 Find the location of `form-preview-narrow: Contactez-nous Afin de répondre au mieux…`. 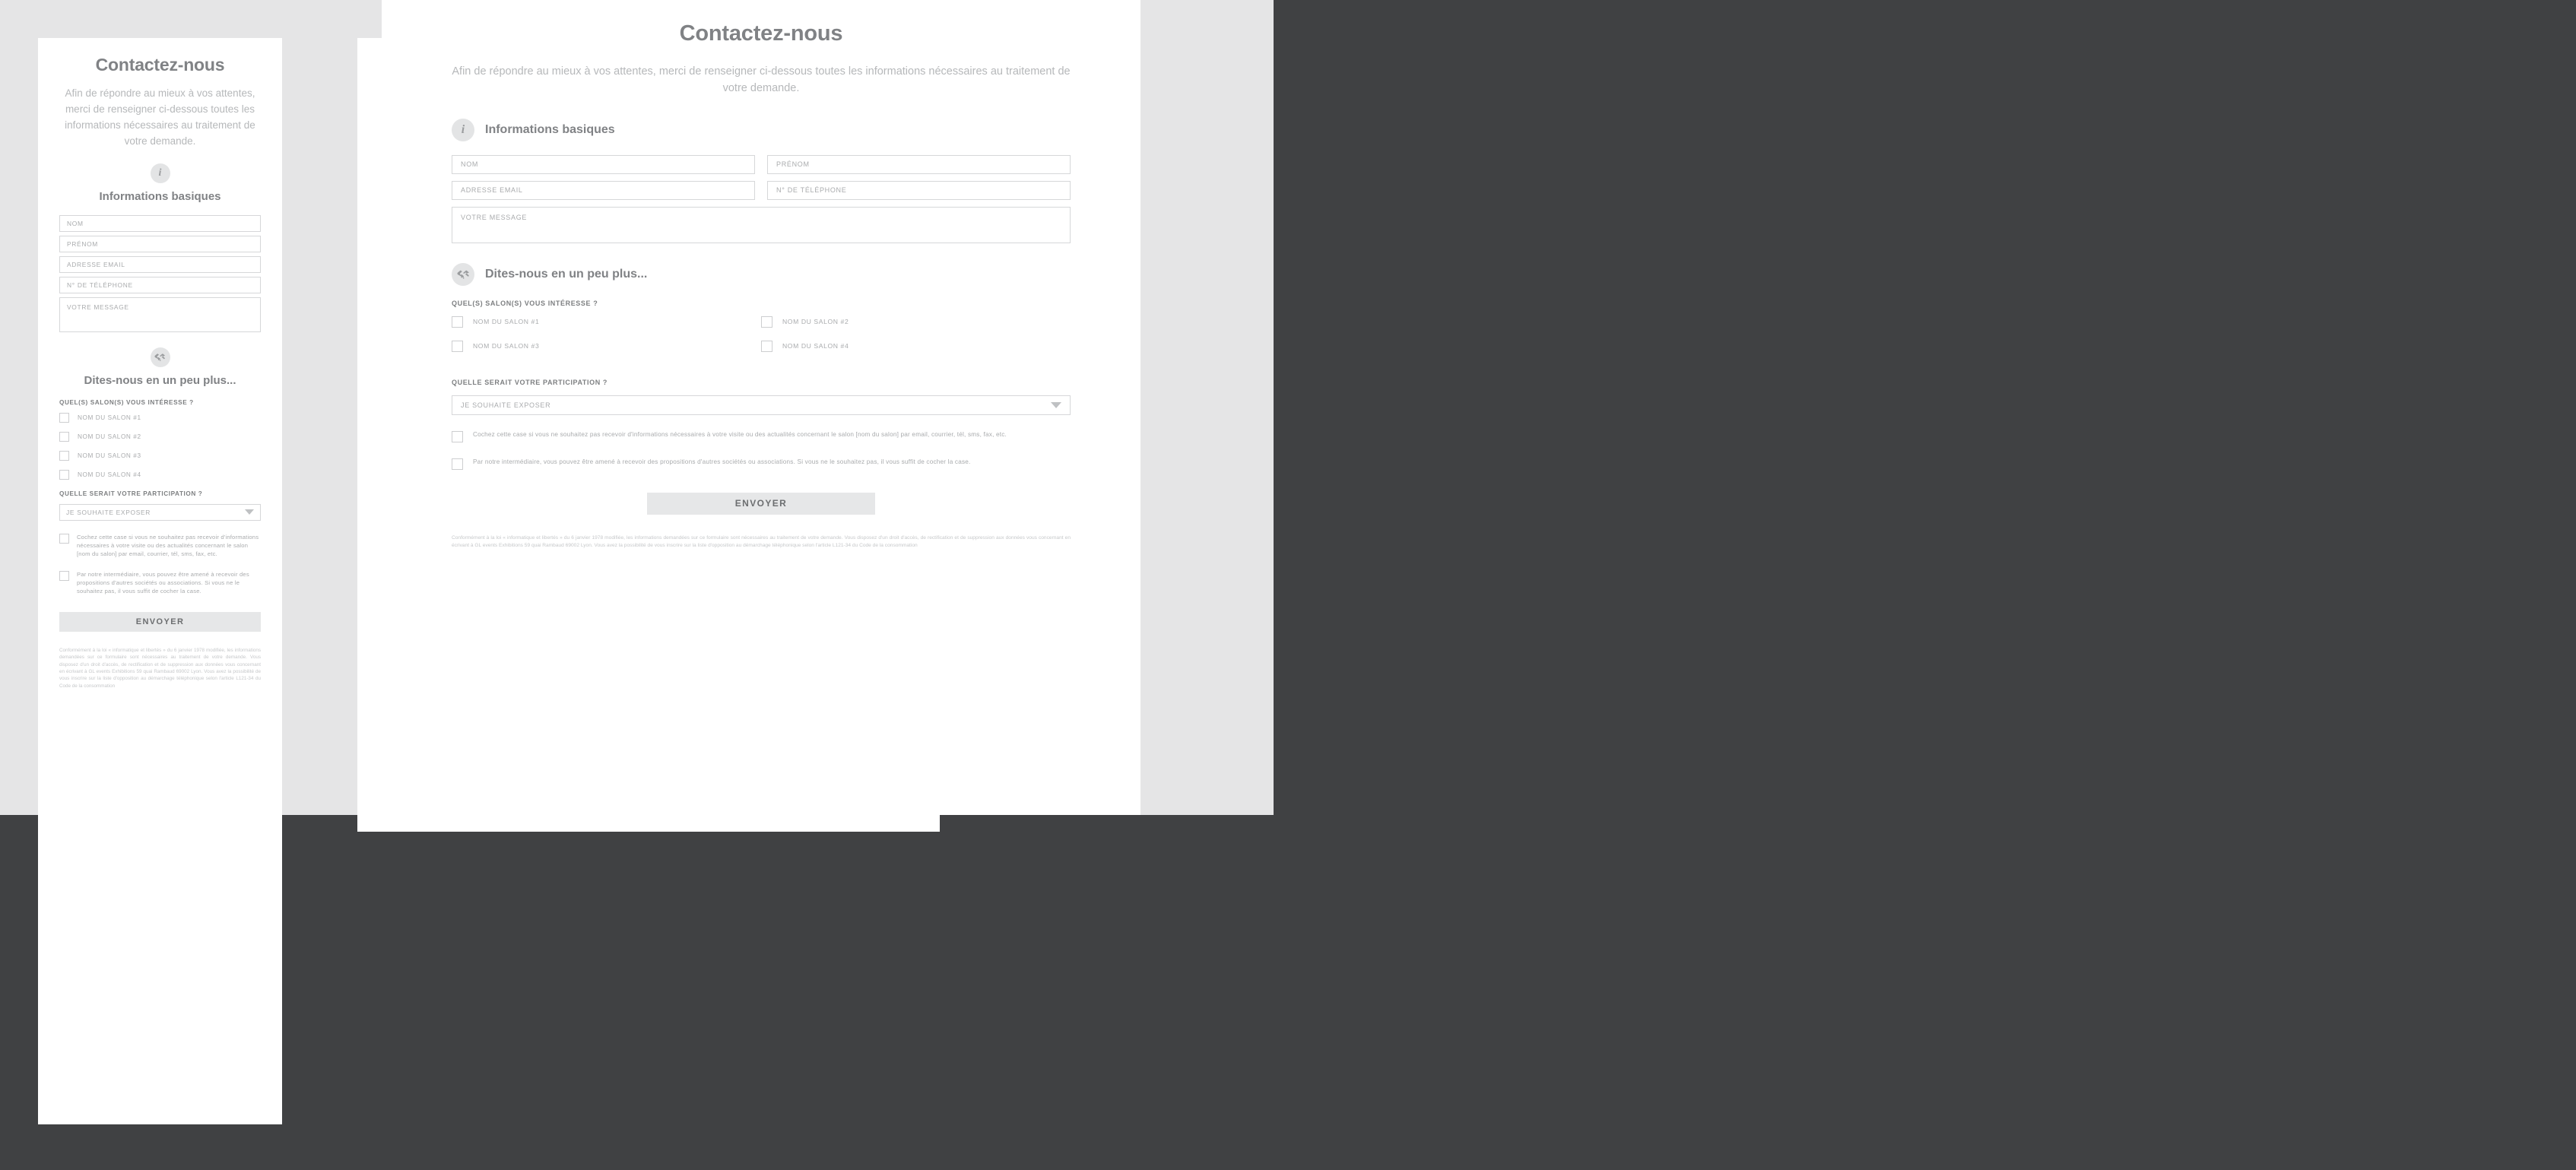

form-preview-narrow: Contactez-nous Afin de répondre au mieux… is located at coordinates (160, 581).